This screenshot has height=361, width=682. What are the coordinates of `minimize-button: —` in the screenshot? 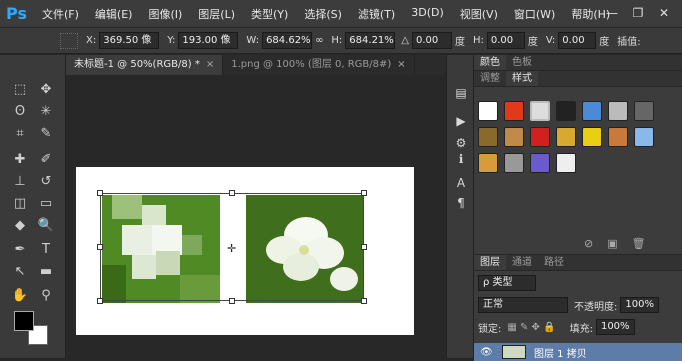 It's located at (612, 13).